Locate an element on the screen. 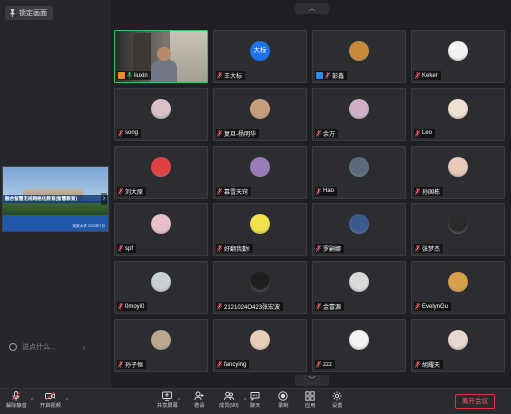  participant-name: Leo is located at coordinates (427, 133).